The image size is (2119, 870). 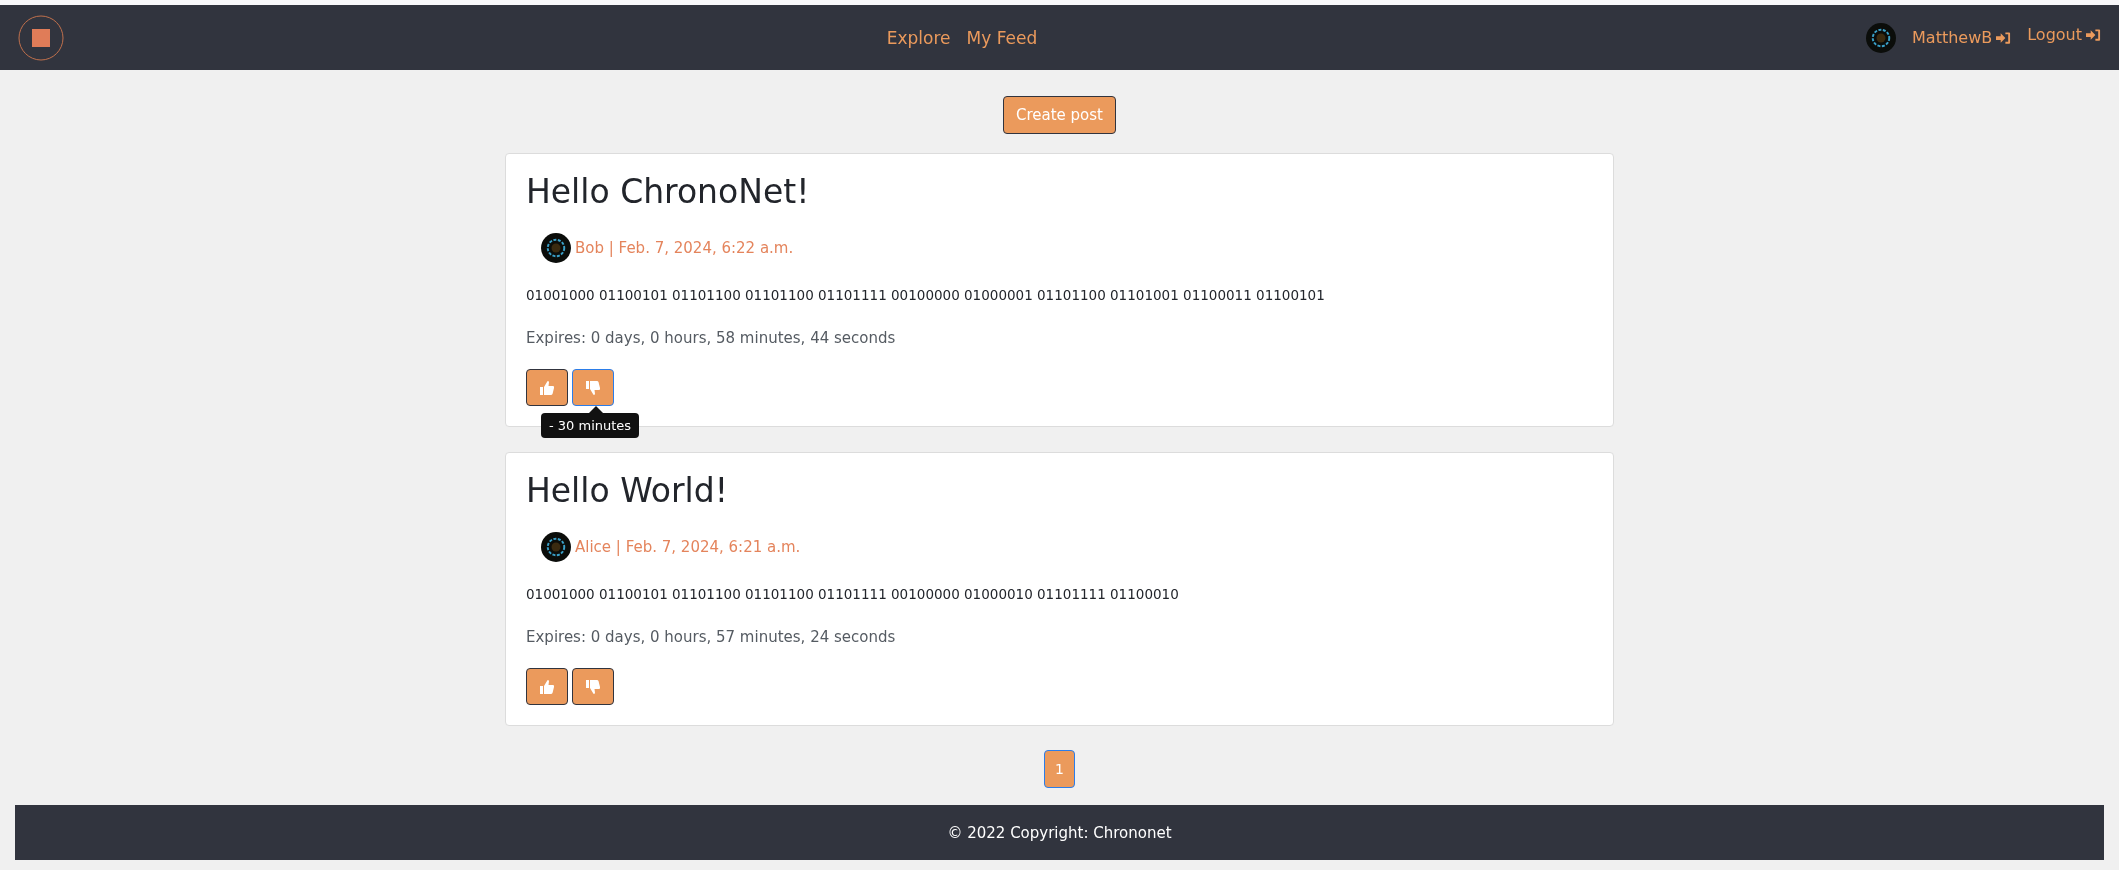 I want to click on nav-link: My Feed, so click(x=1002, y=37).